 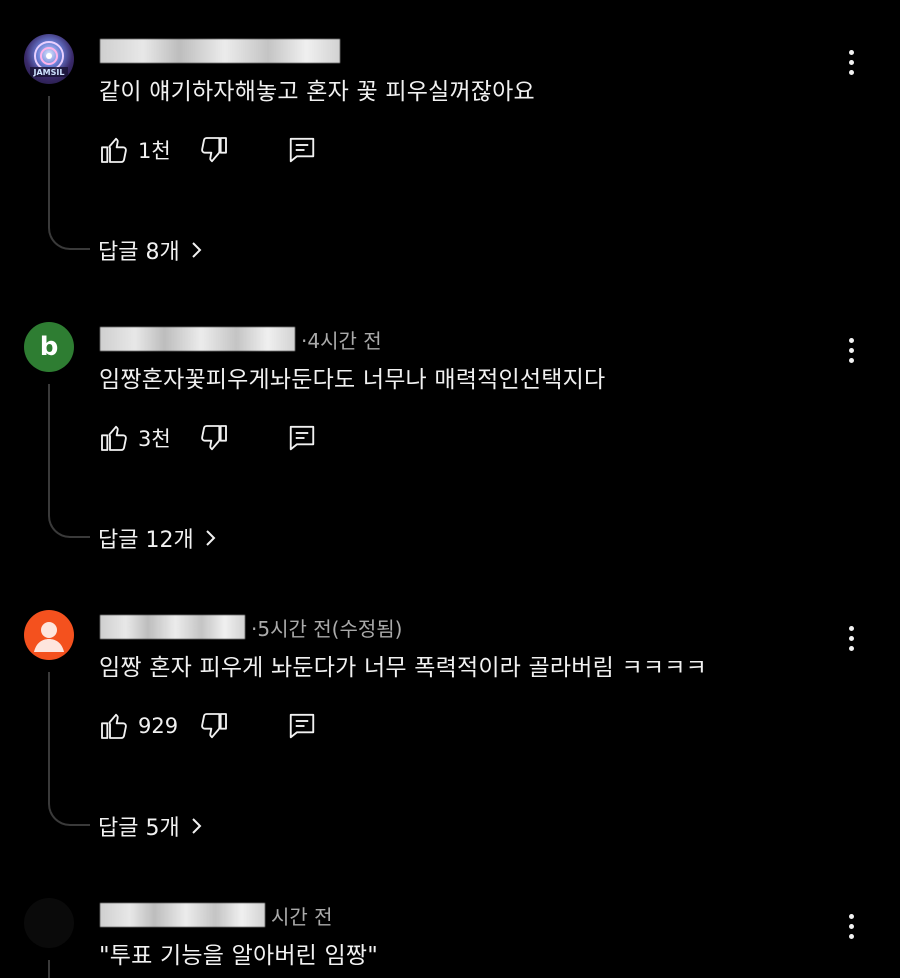 I want to click on avatar: JAMSIL, so click(x=49, y=59).